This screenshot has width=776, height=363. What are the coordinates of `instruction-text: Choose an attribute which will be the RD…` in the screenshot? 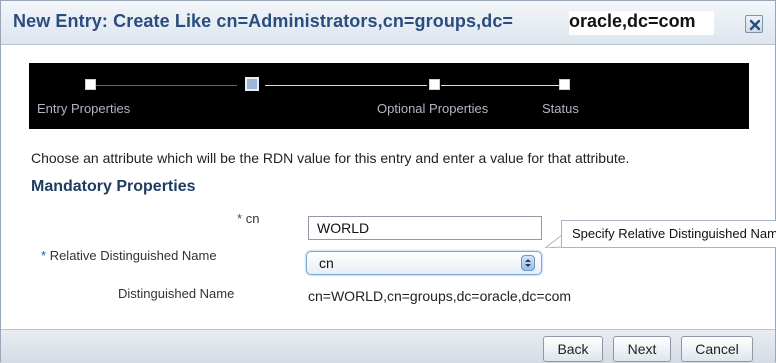 It's located at (330, 158).